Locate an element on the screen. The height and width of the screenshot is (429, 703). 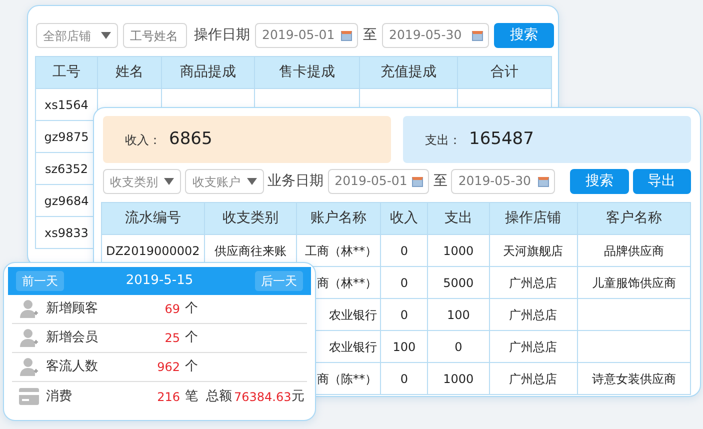
column-header: 客户名称 is located at coordinates (633, 218).